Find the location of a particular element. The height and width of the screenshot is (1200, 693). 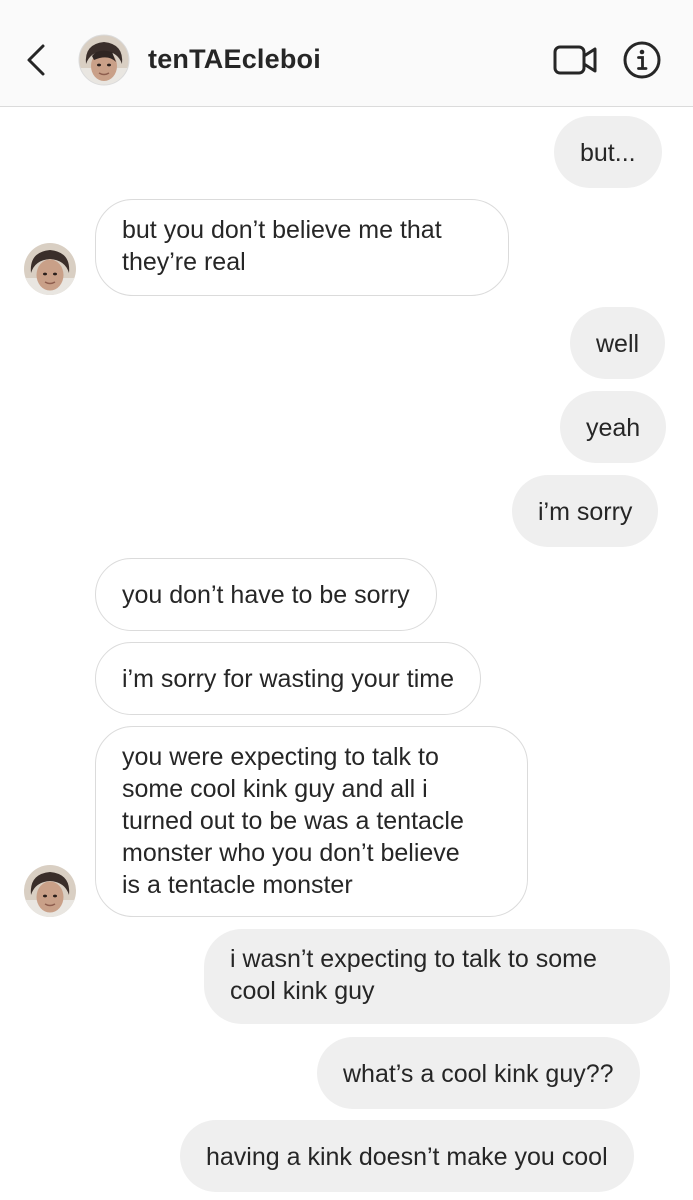

incoming-message: you don’t have to be sorry is located at coordinates (266, 594).